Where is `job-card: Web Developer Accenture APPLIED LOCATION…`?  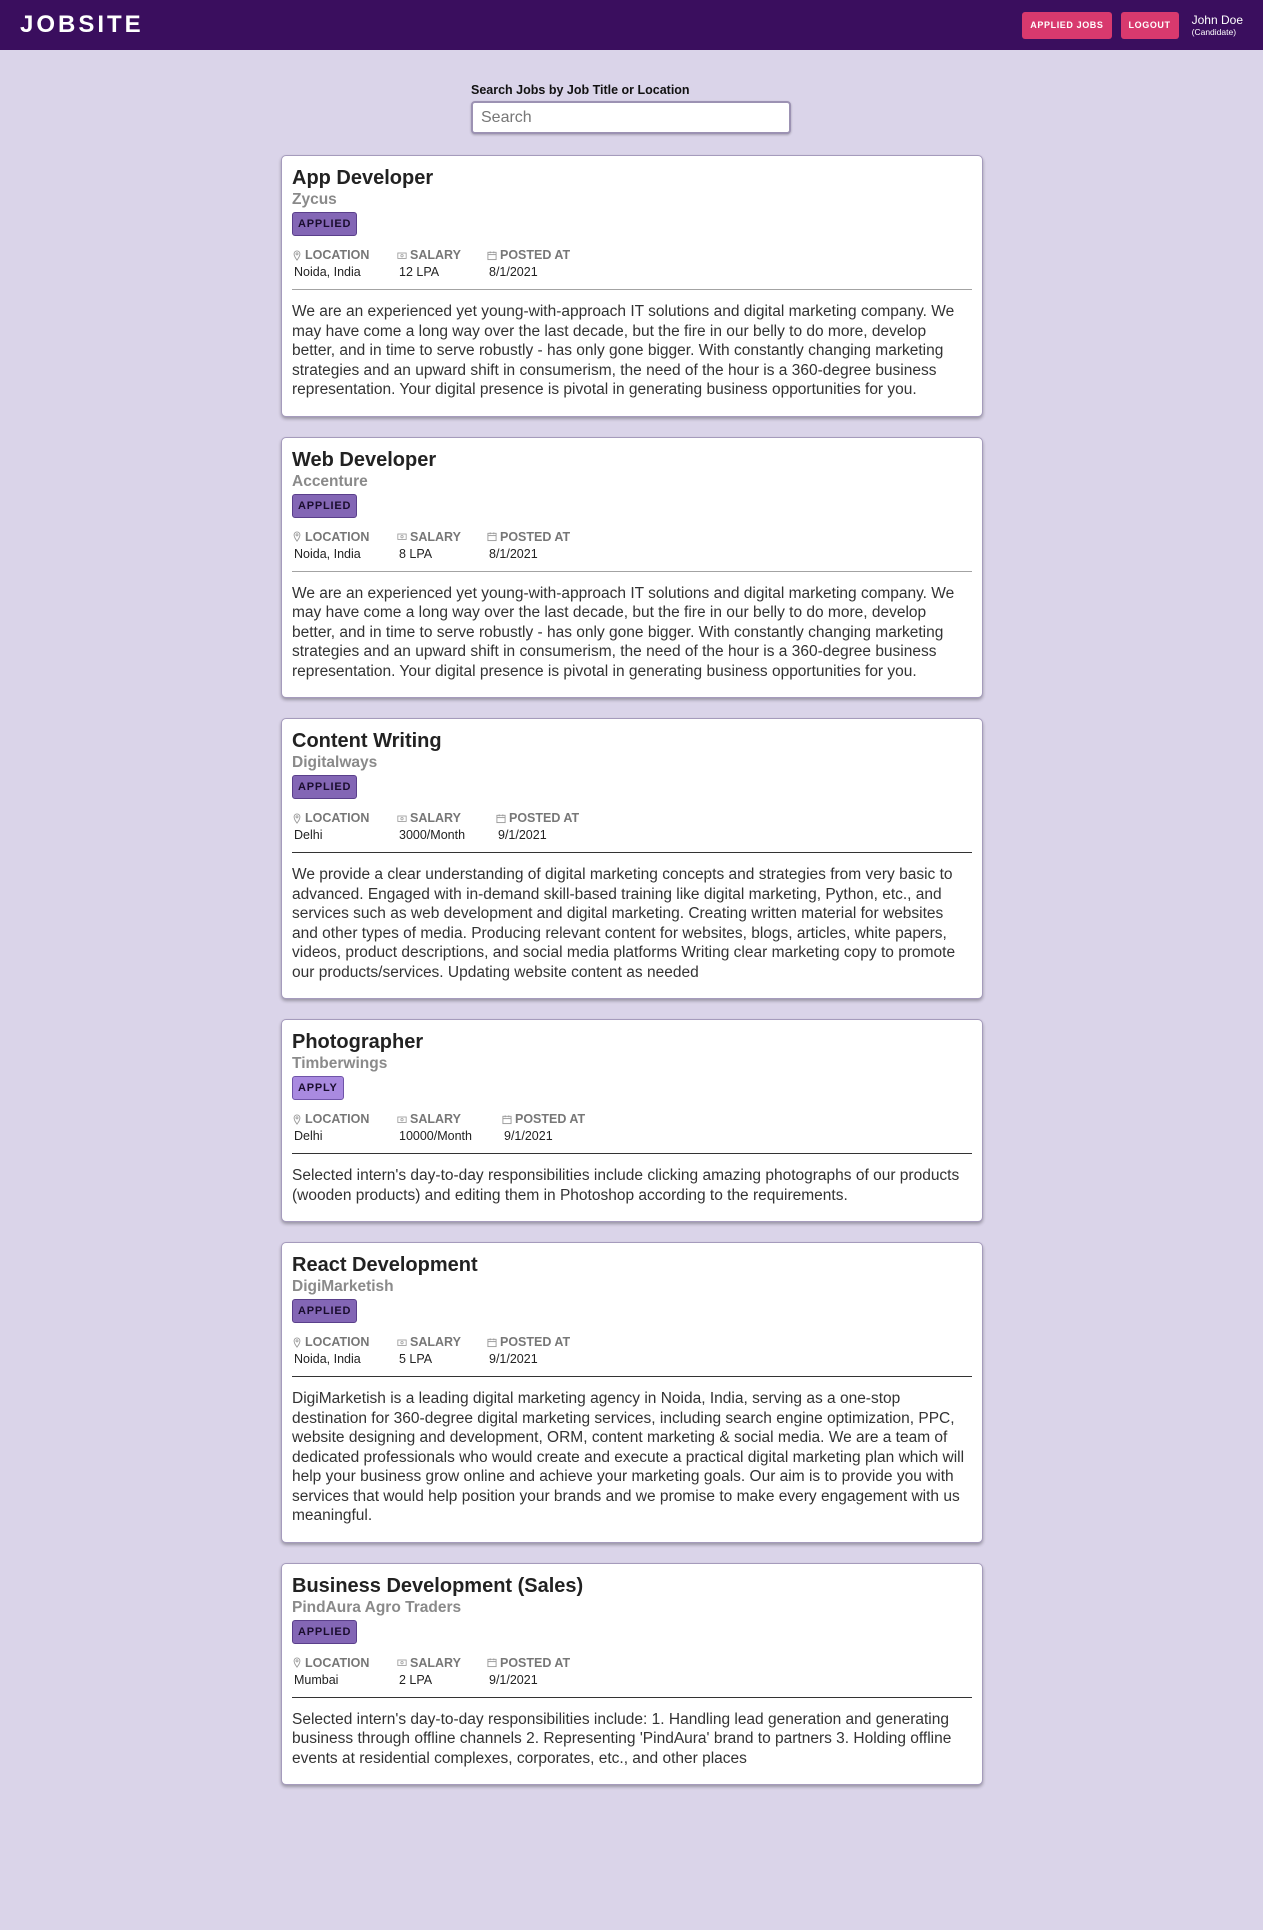 job-card: Web Developer Accenture APPLIED LOCATION… is located at coordinates (632, 567).